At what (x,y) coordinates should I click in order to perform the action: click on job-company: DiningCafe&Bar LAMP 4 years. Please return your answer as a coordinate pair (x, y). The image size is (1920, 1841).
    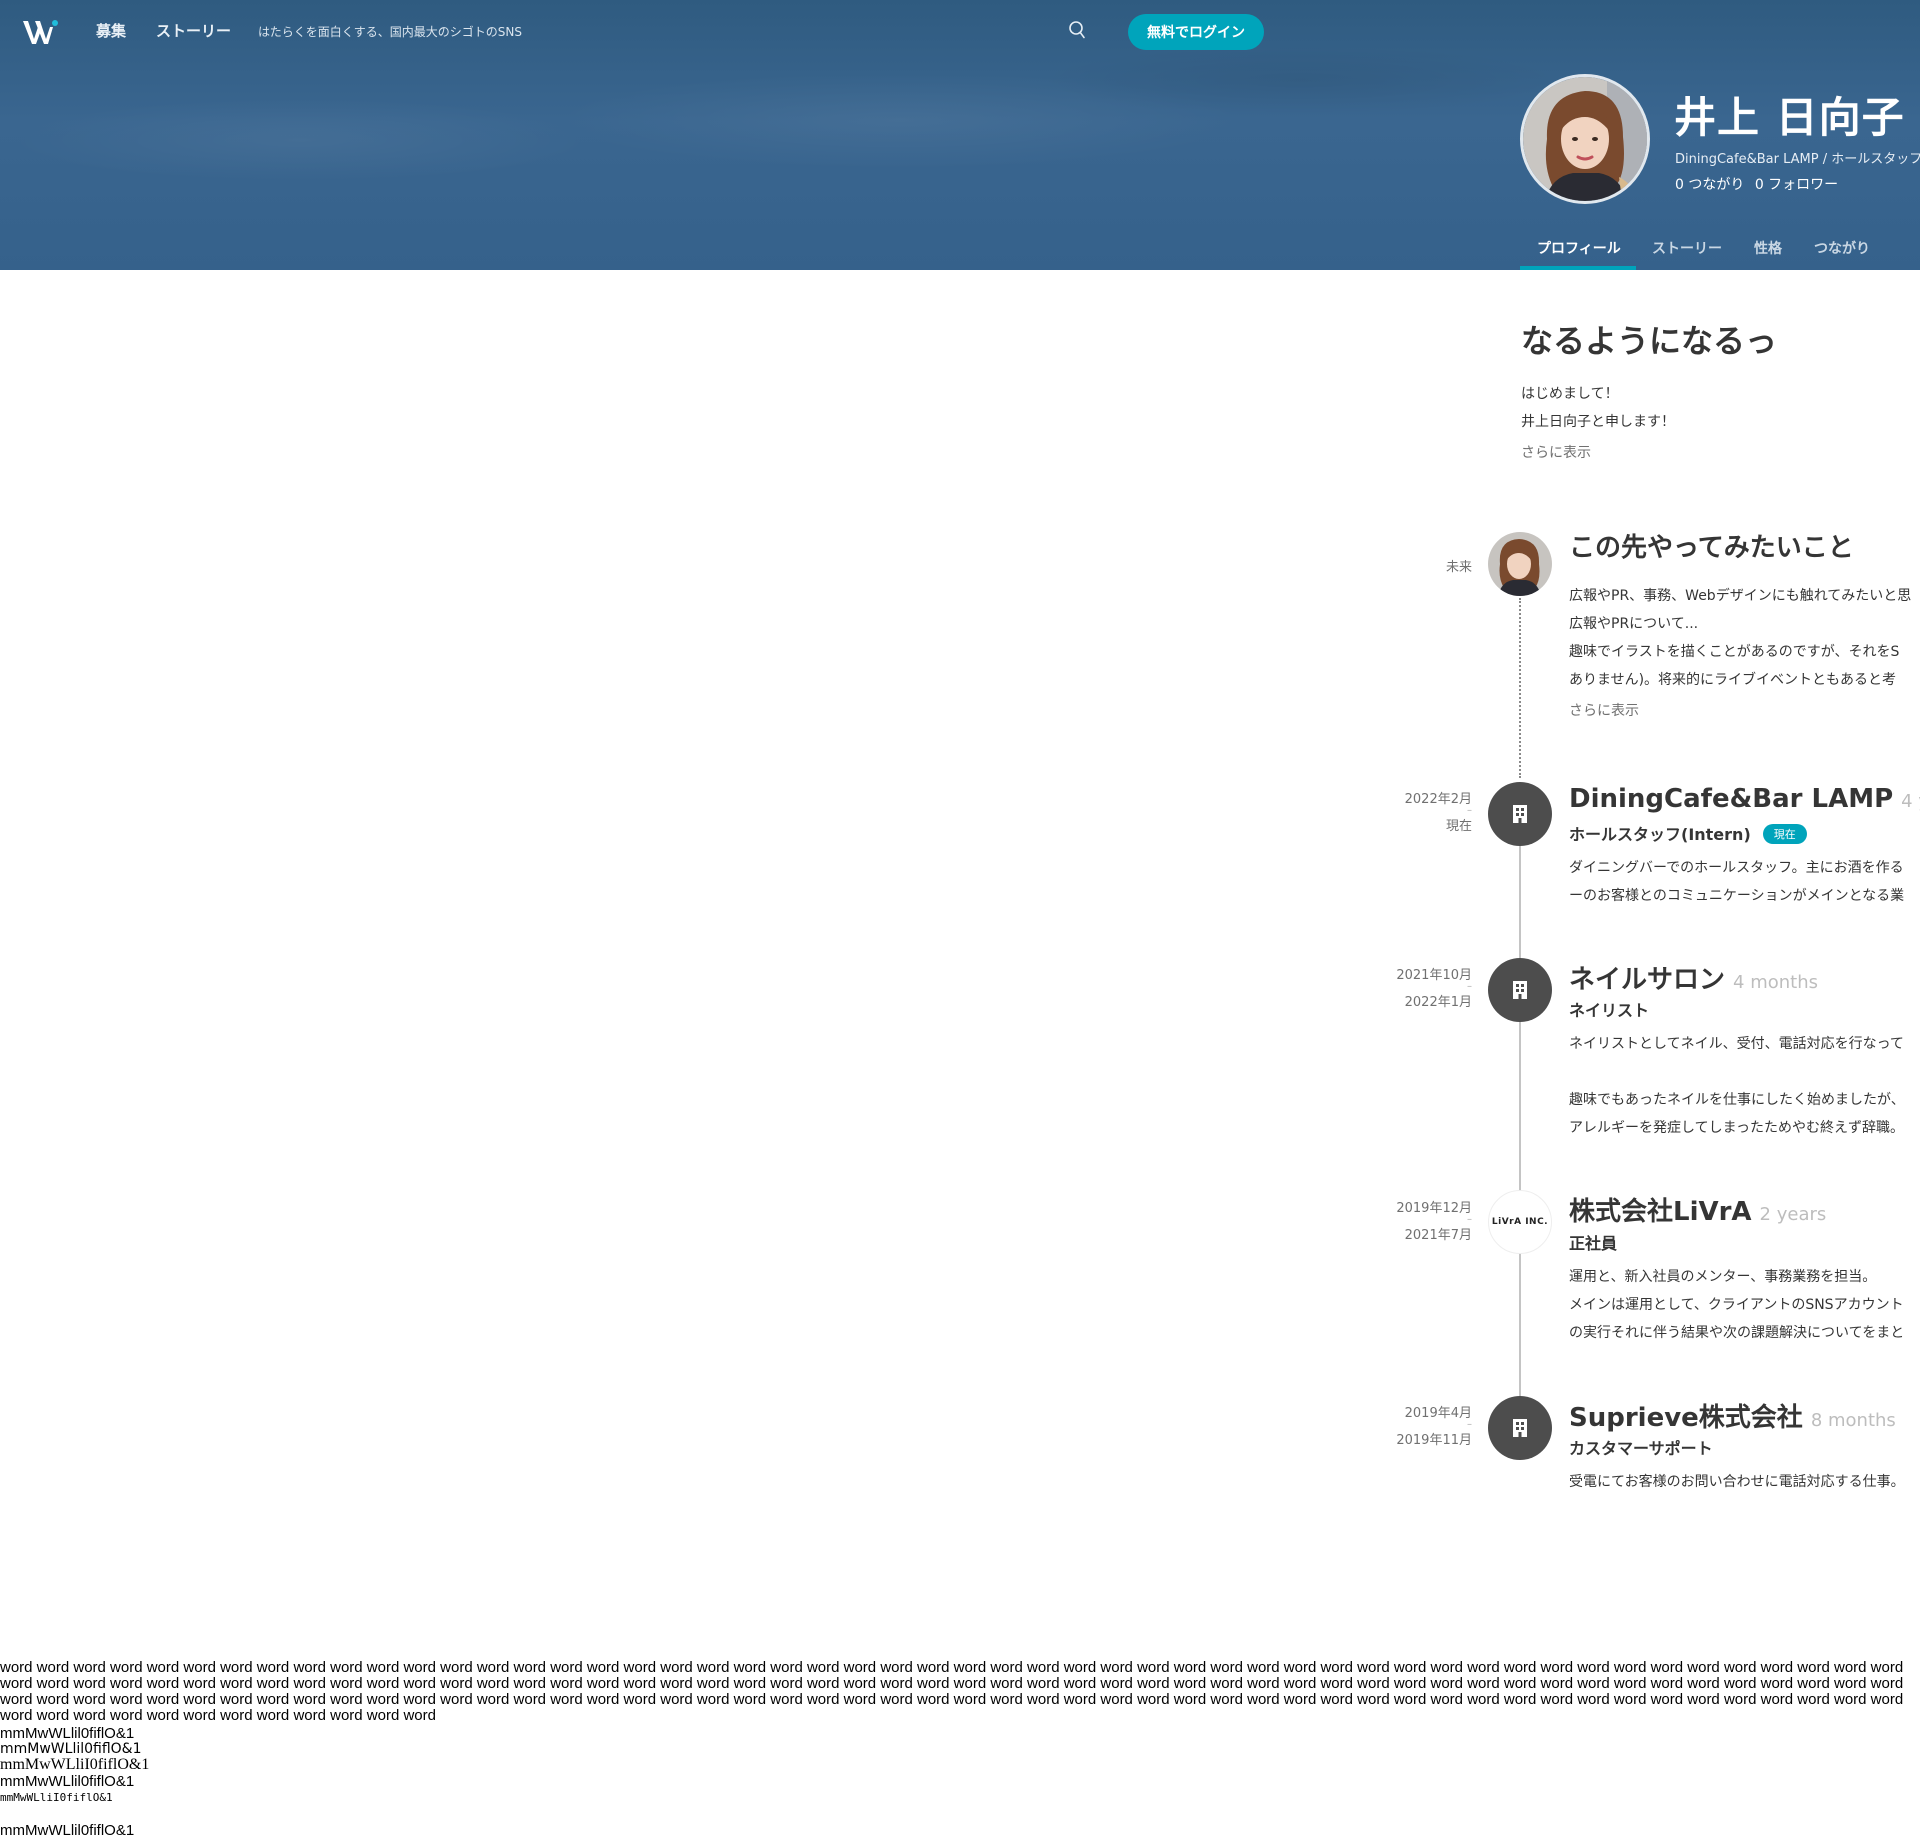
    Looking at the image, I should click on (1744, 799).